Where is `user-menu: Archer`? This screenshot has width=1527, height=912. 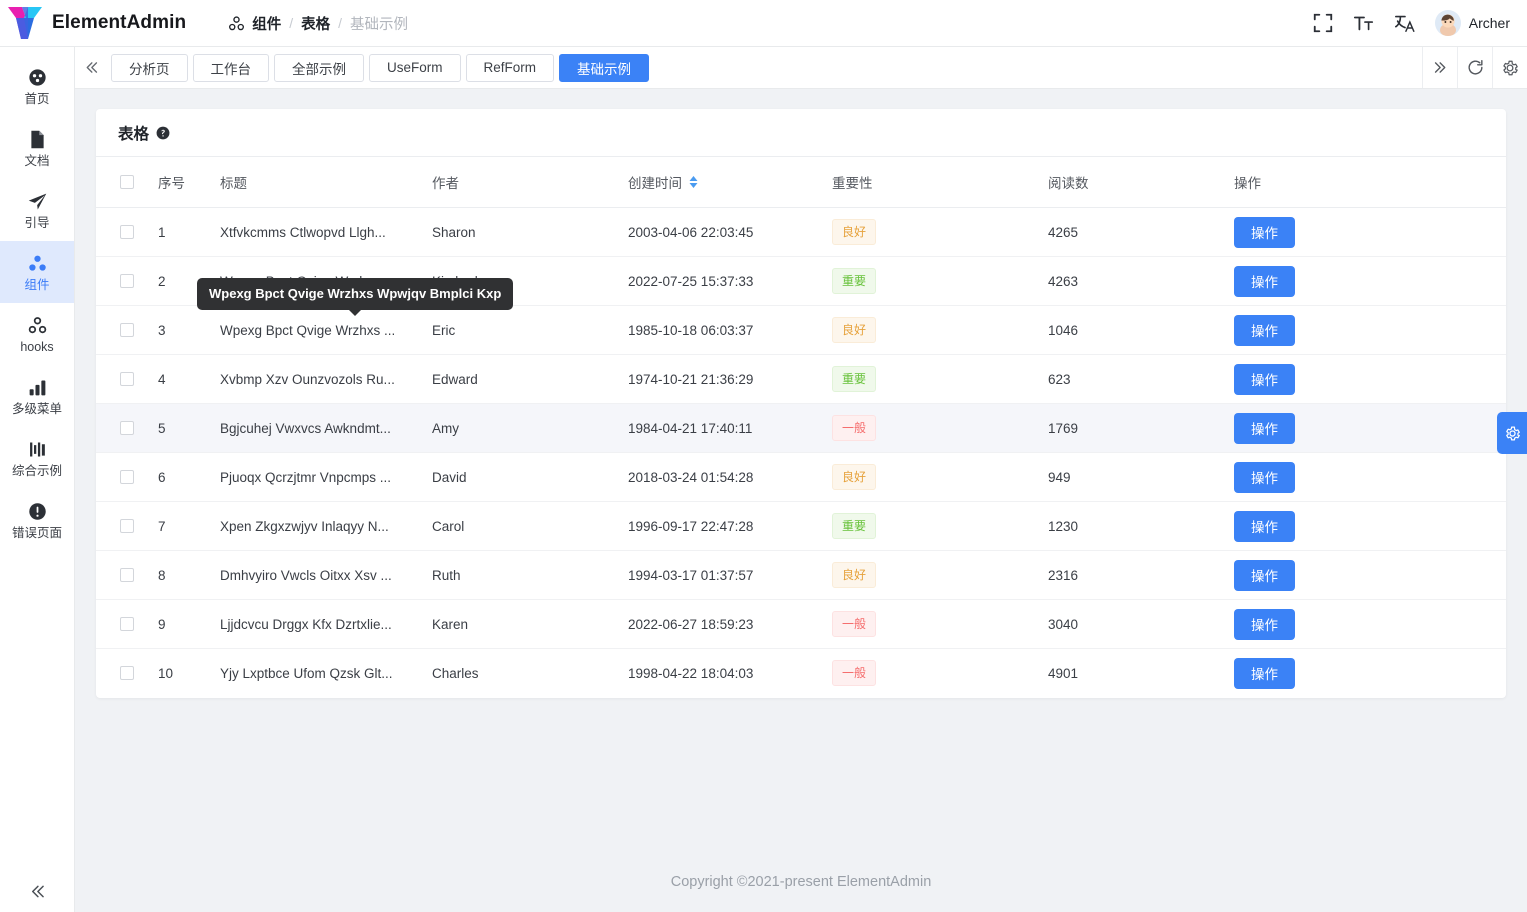
user-menu: Archer is located at coordinates (1472, 23).